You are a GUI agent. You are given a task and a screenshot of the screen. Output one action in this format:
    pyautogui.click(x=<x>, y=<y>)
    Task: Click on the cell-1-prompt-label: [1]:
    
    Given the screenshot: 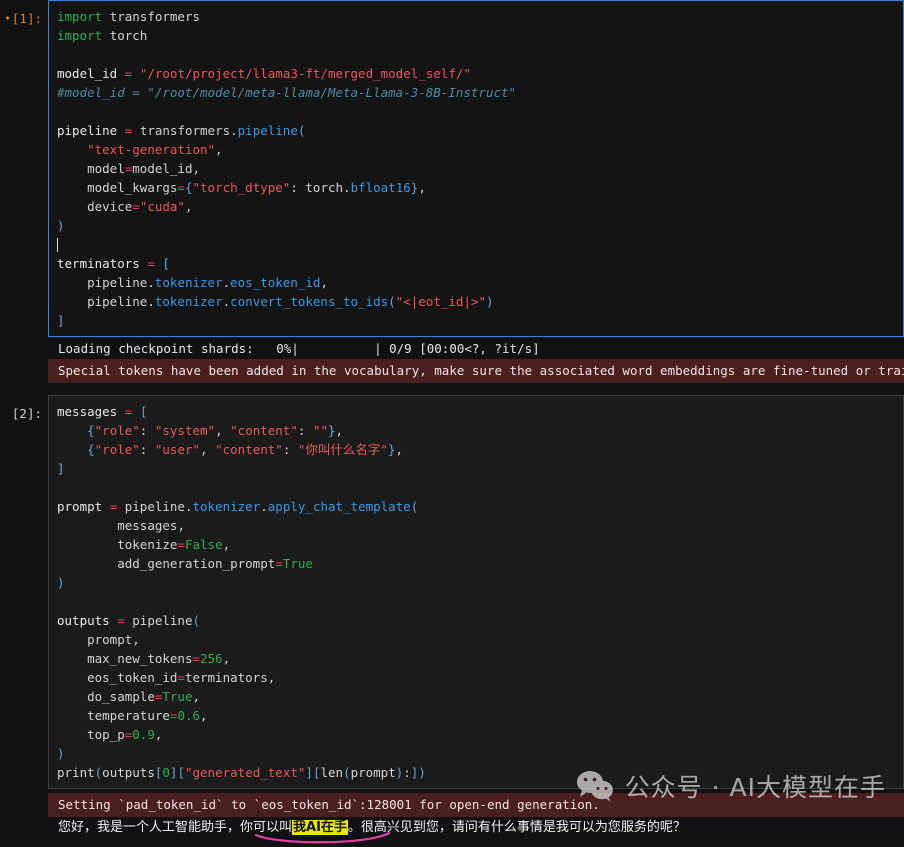 What is the action you would take?
    pyautogui.click(x=26, y=18)
    